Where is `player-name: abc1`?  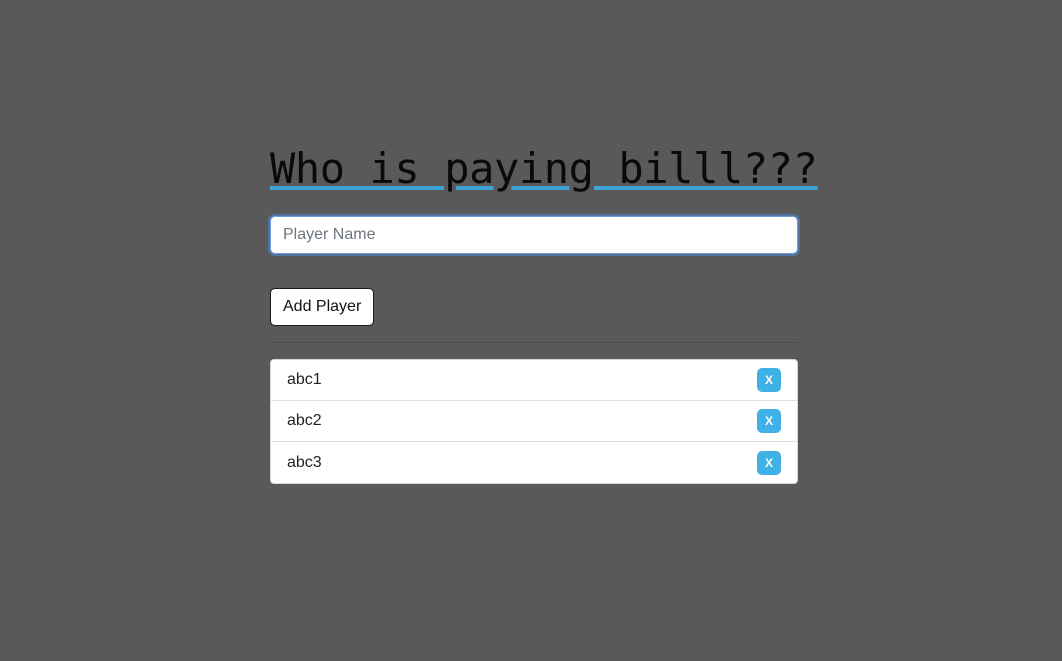
player-name: abc1 is located at coordinates (304, 379).